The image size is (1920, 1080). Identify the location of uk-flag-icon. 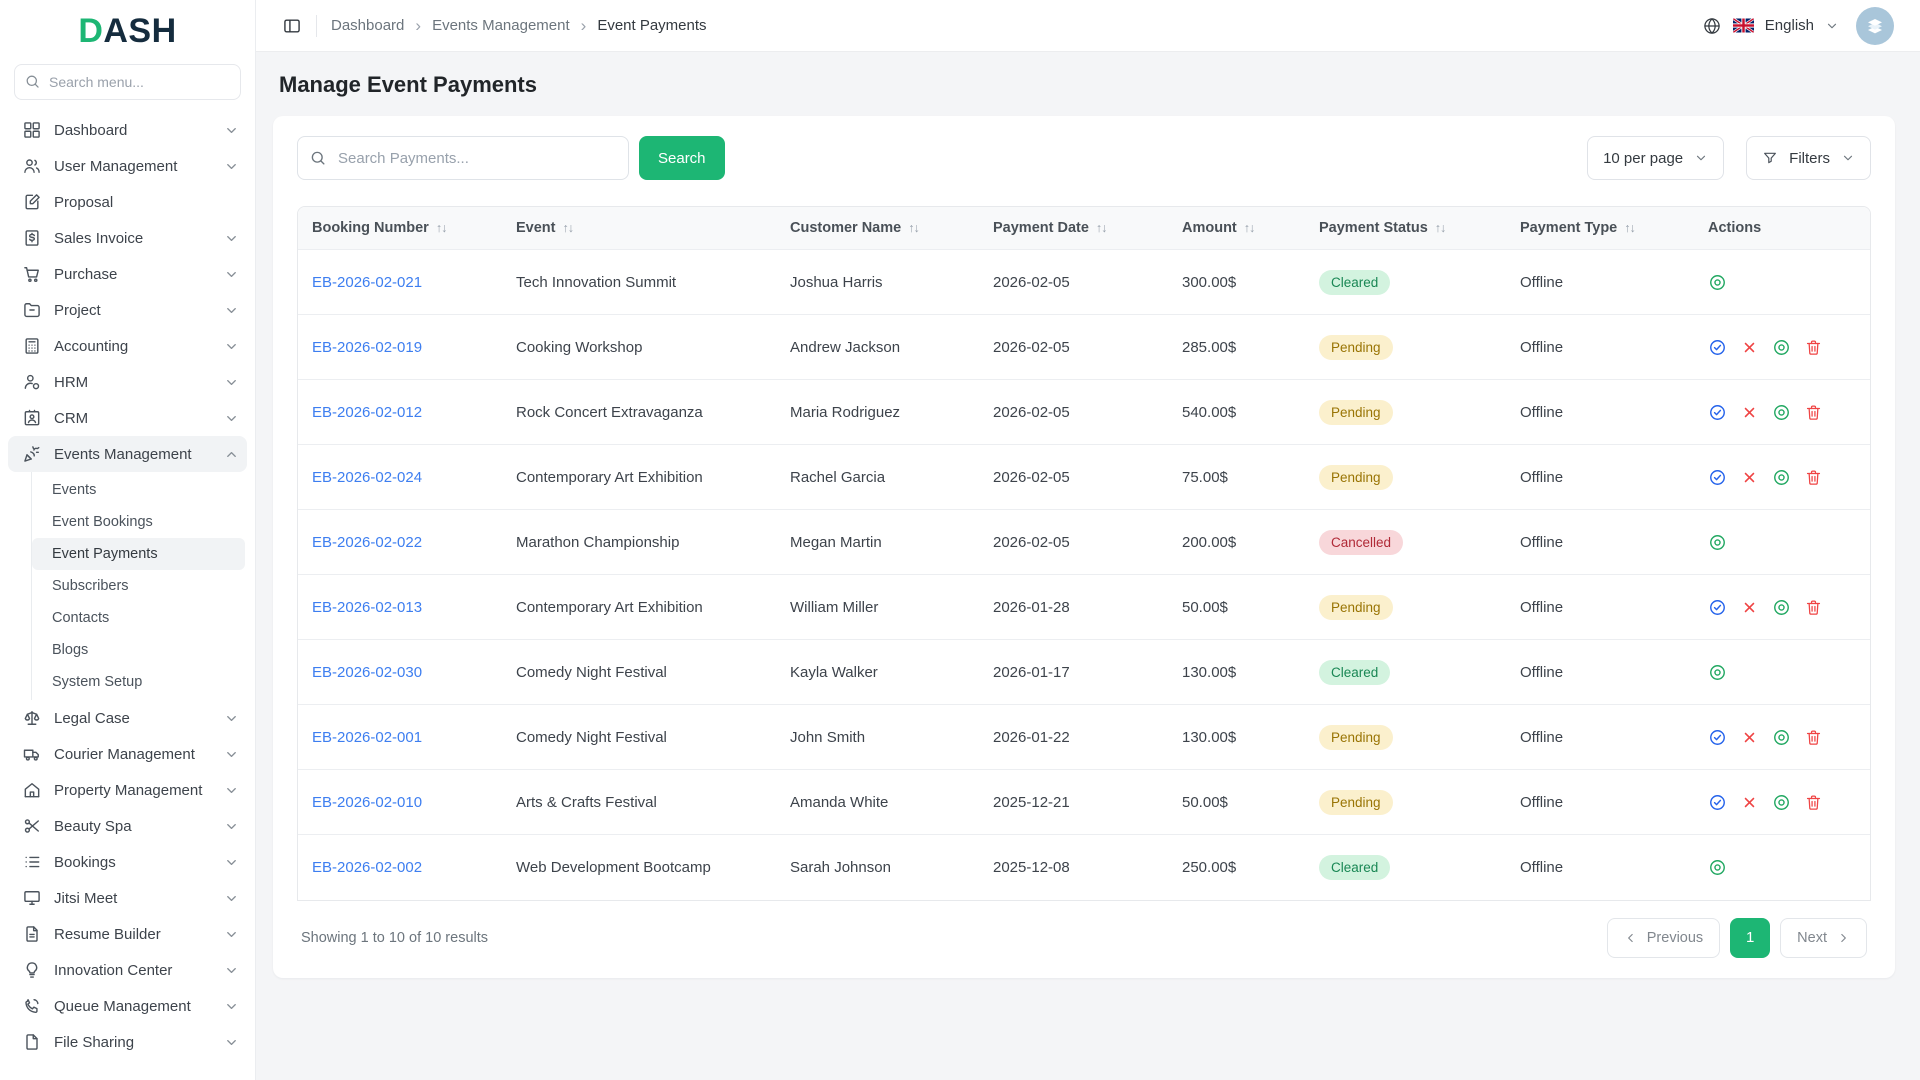
(1743, 25).